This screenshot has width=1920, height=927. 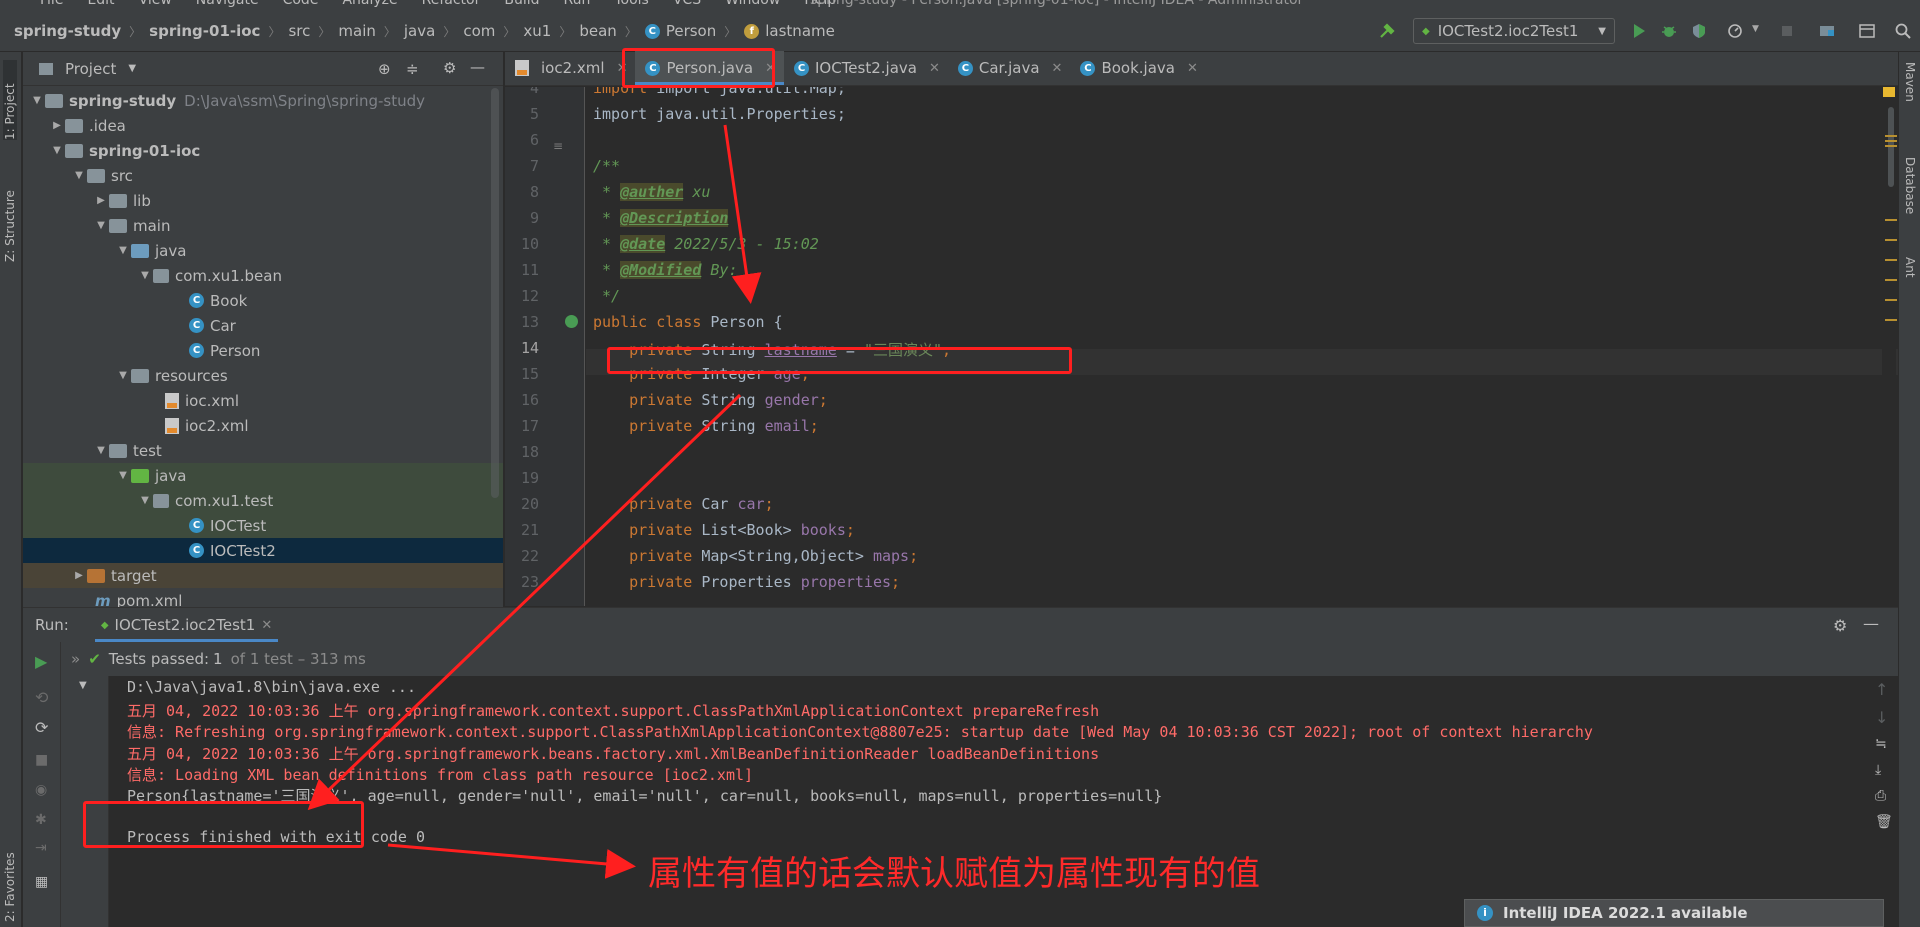 I want to click on debug-icon, so click(x=1669, y=31).